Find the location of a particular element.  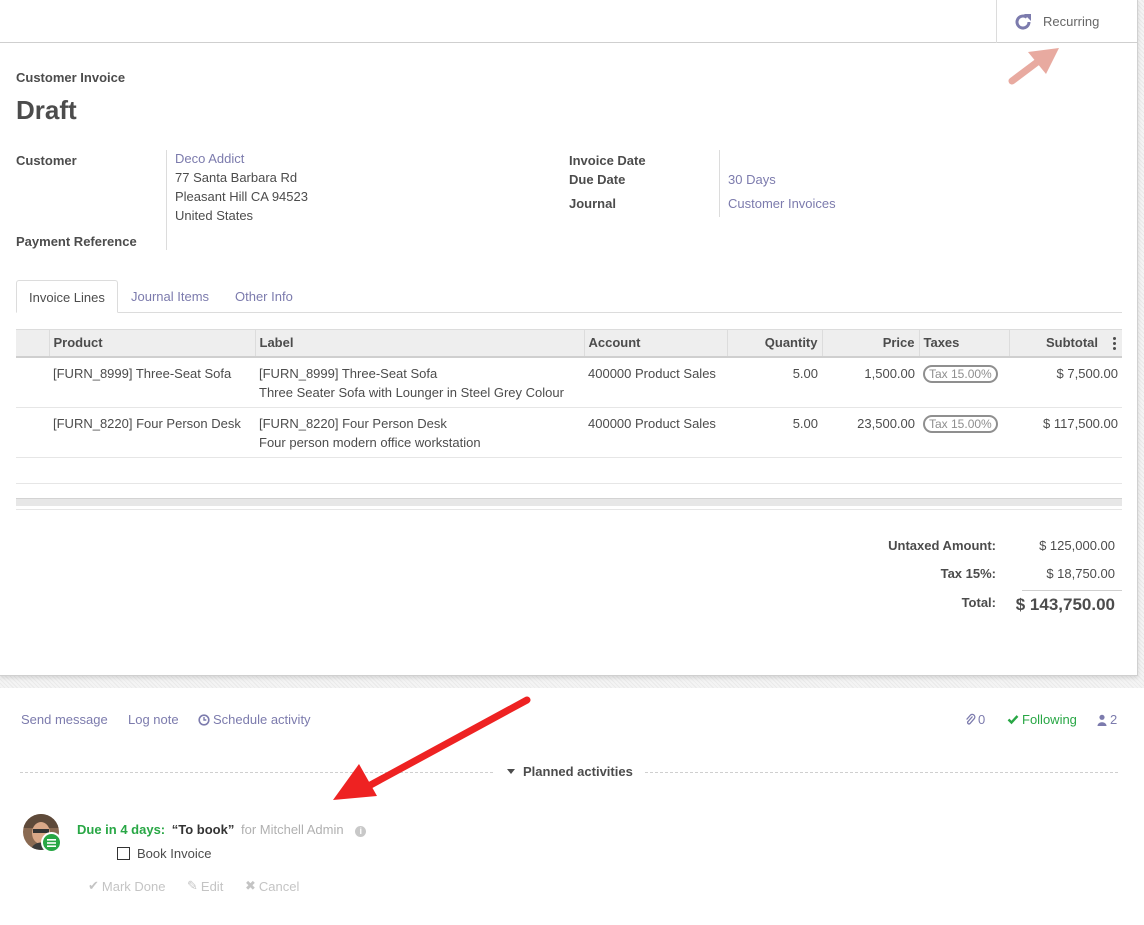

todo-label: Book Invoice is located at coordinates (174, 853).